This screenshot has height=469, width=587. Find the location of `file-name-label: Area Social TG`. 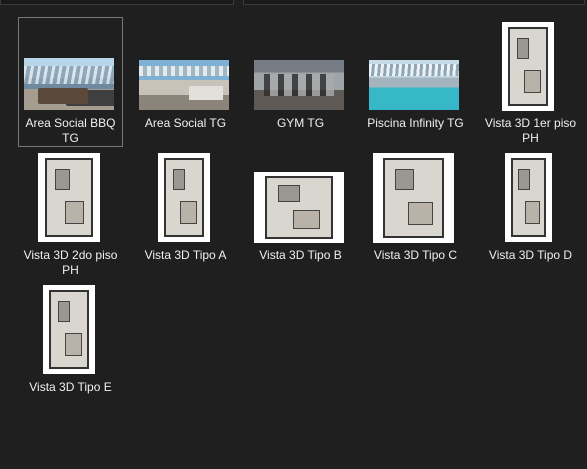

file-name-label: Area Social TG is located at coordinates (185, 123).